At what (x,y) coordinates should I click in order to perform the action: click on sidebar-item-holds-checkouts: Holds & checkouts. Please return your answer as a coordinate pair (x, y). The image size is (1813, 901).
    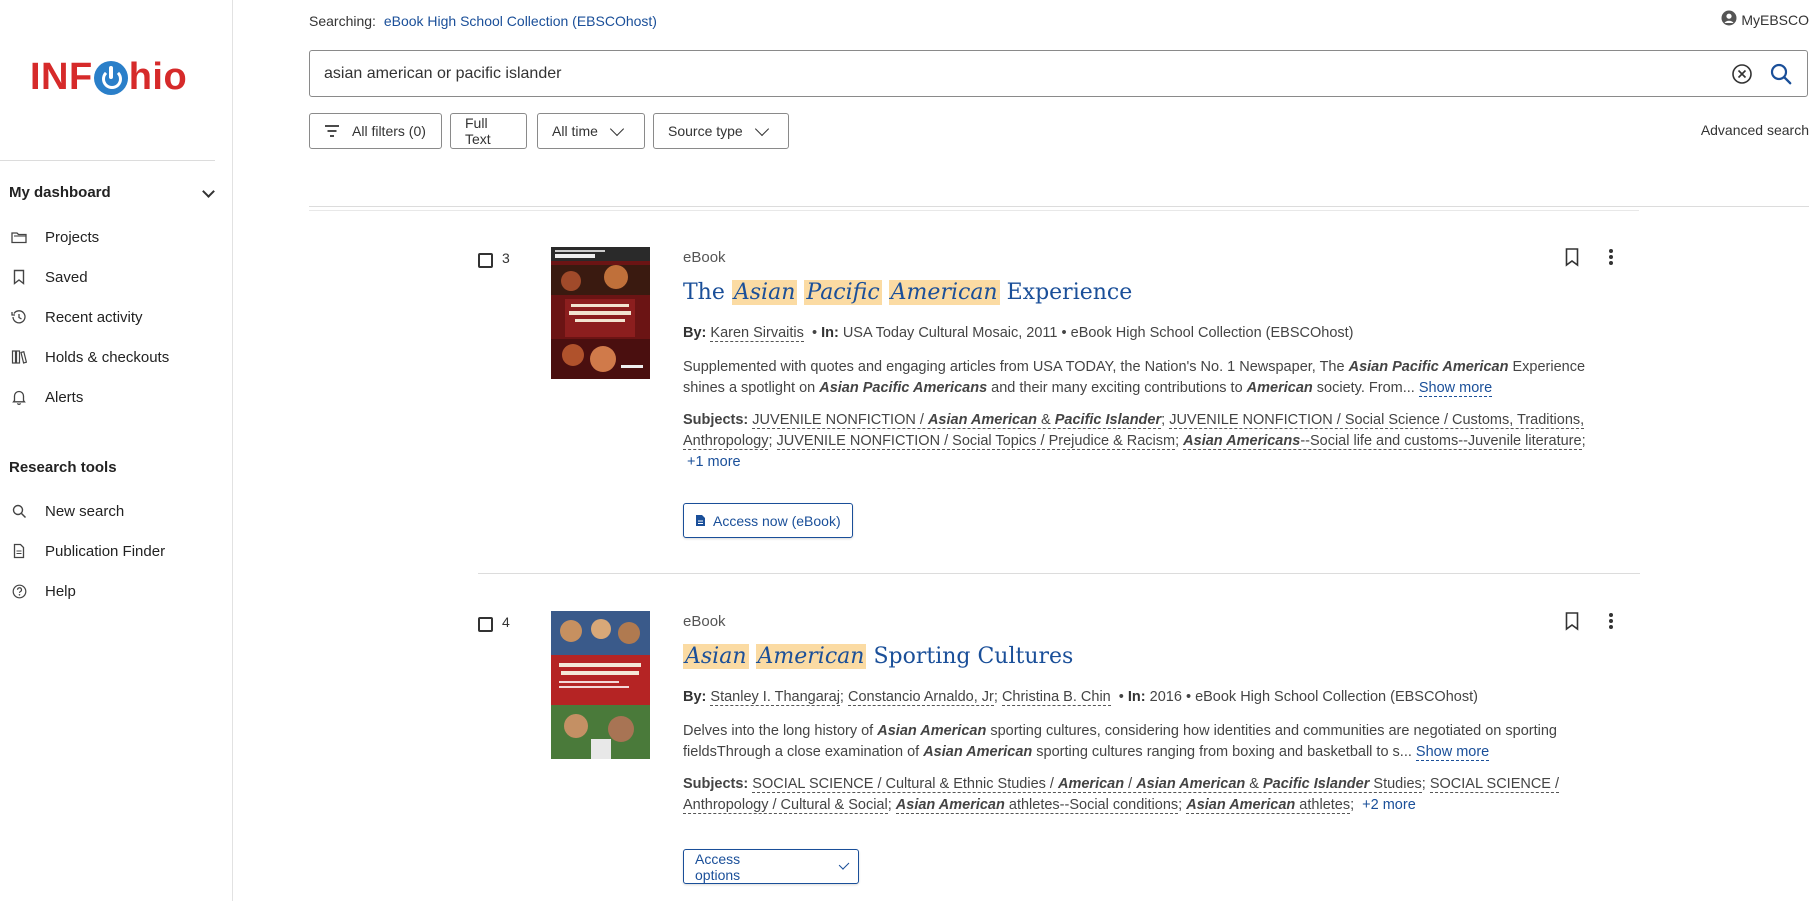
    Looking at the image, I should click on (89, 357).